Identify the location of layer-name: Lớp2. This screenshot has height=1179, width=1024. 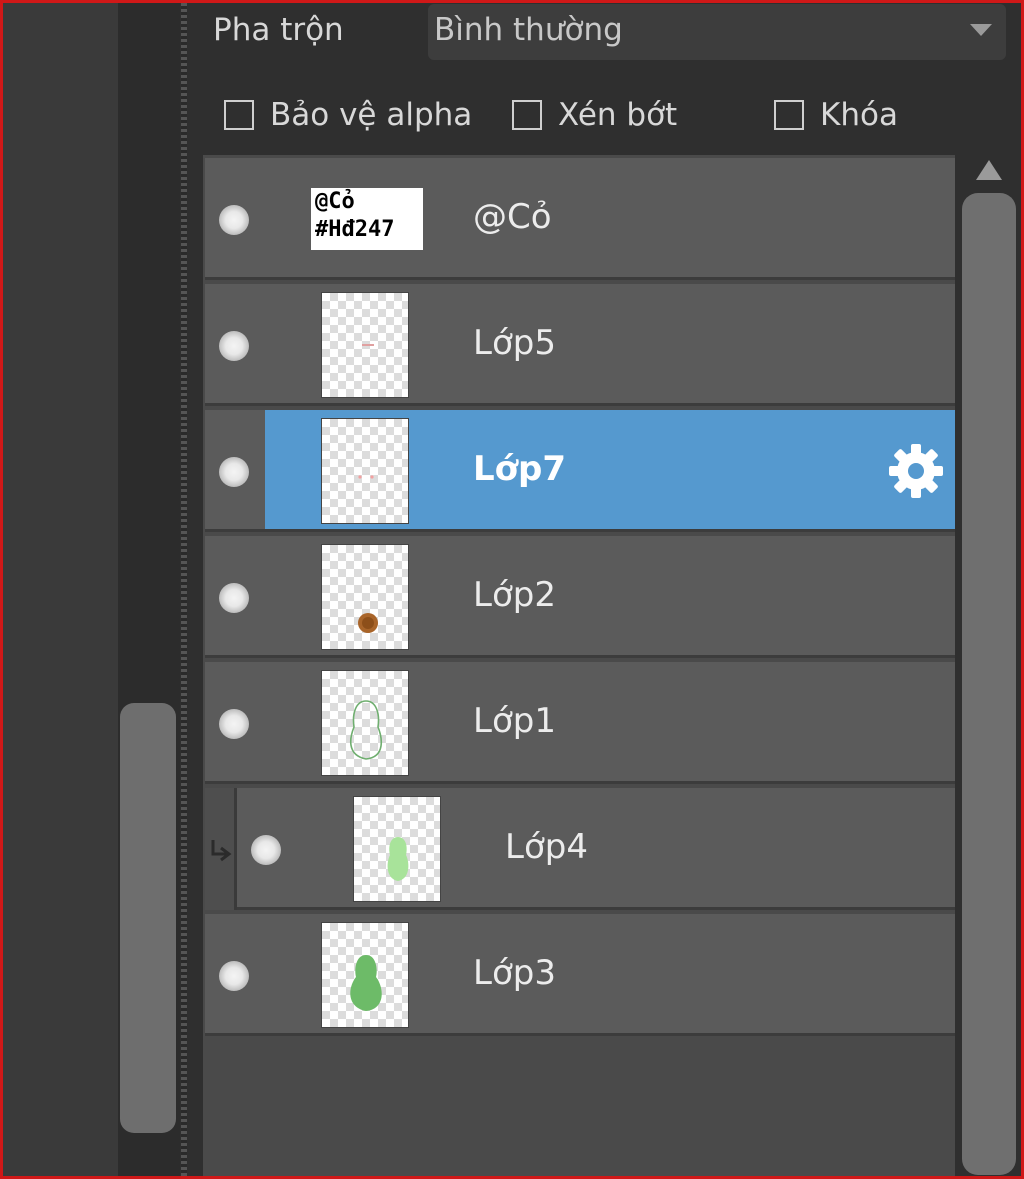
(514, 595).